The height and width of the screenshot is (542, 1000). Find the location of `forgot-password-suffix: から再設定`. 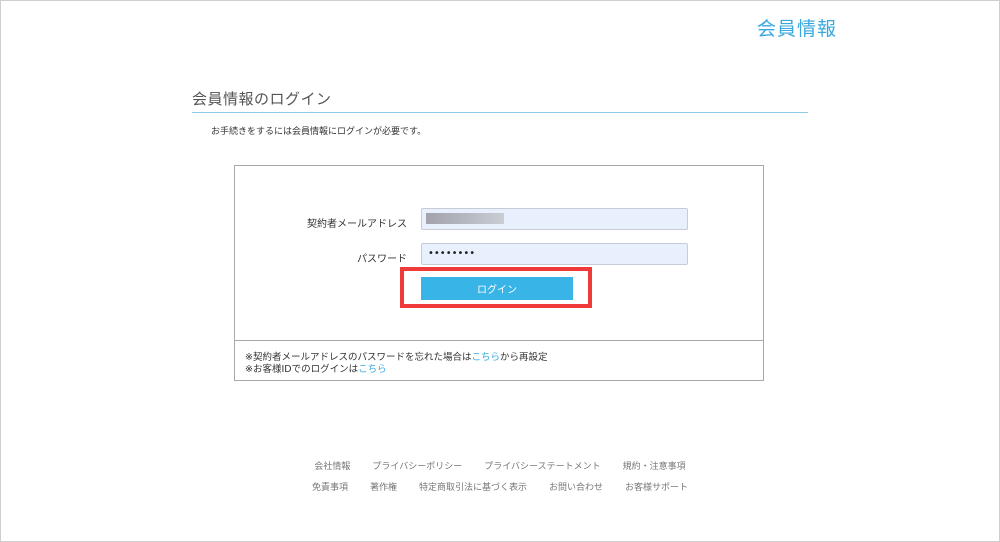

forgot-password-suffix: から再設定 is located at coordinates (523, 357).